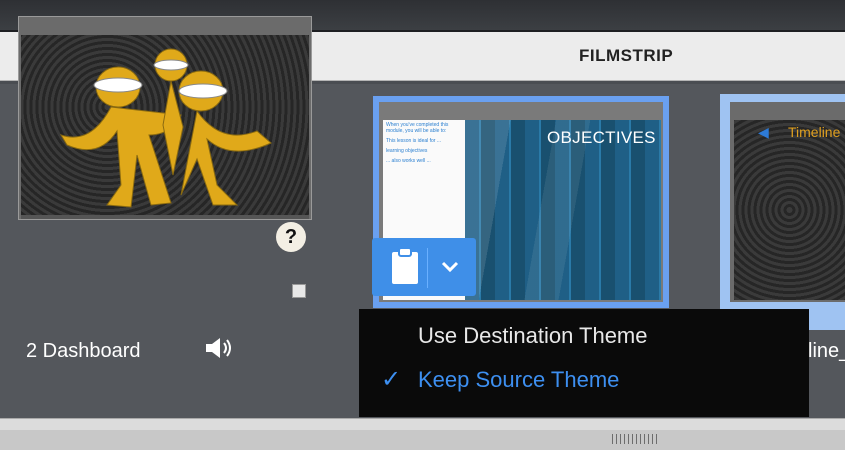 The width and height of the screenshot is (845, 450). I want to click on clipboard-icon, so click(405, 265).